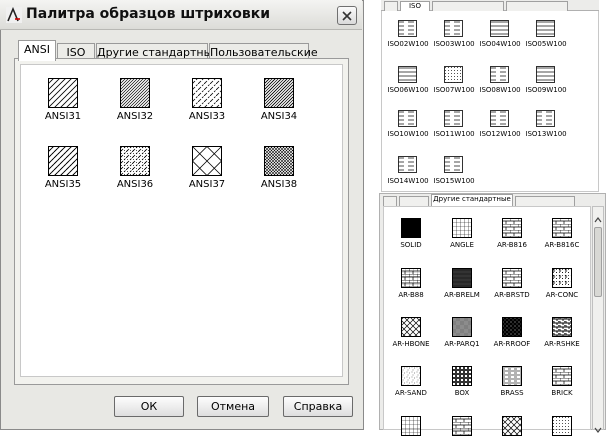 The image size is (606, 440). I want to click on other-panel-tab-ansi, so click(390, 201).